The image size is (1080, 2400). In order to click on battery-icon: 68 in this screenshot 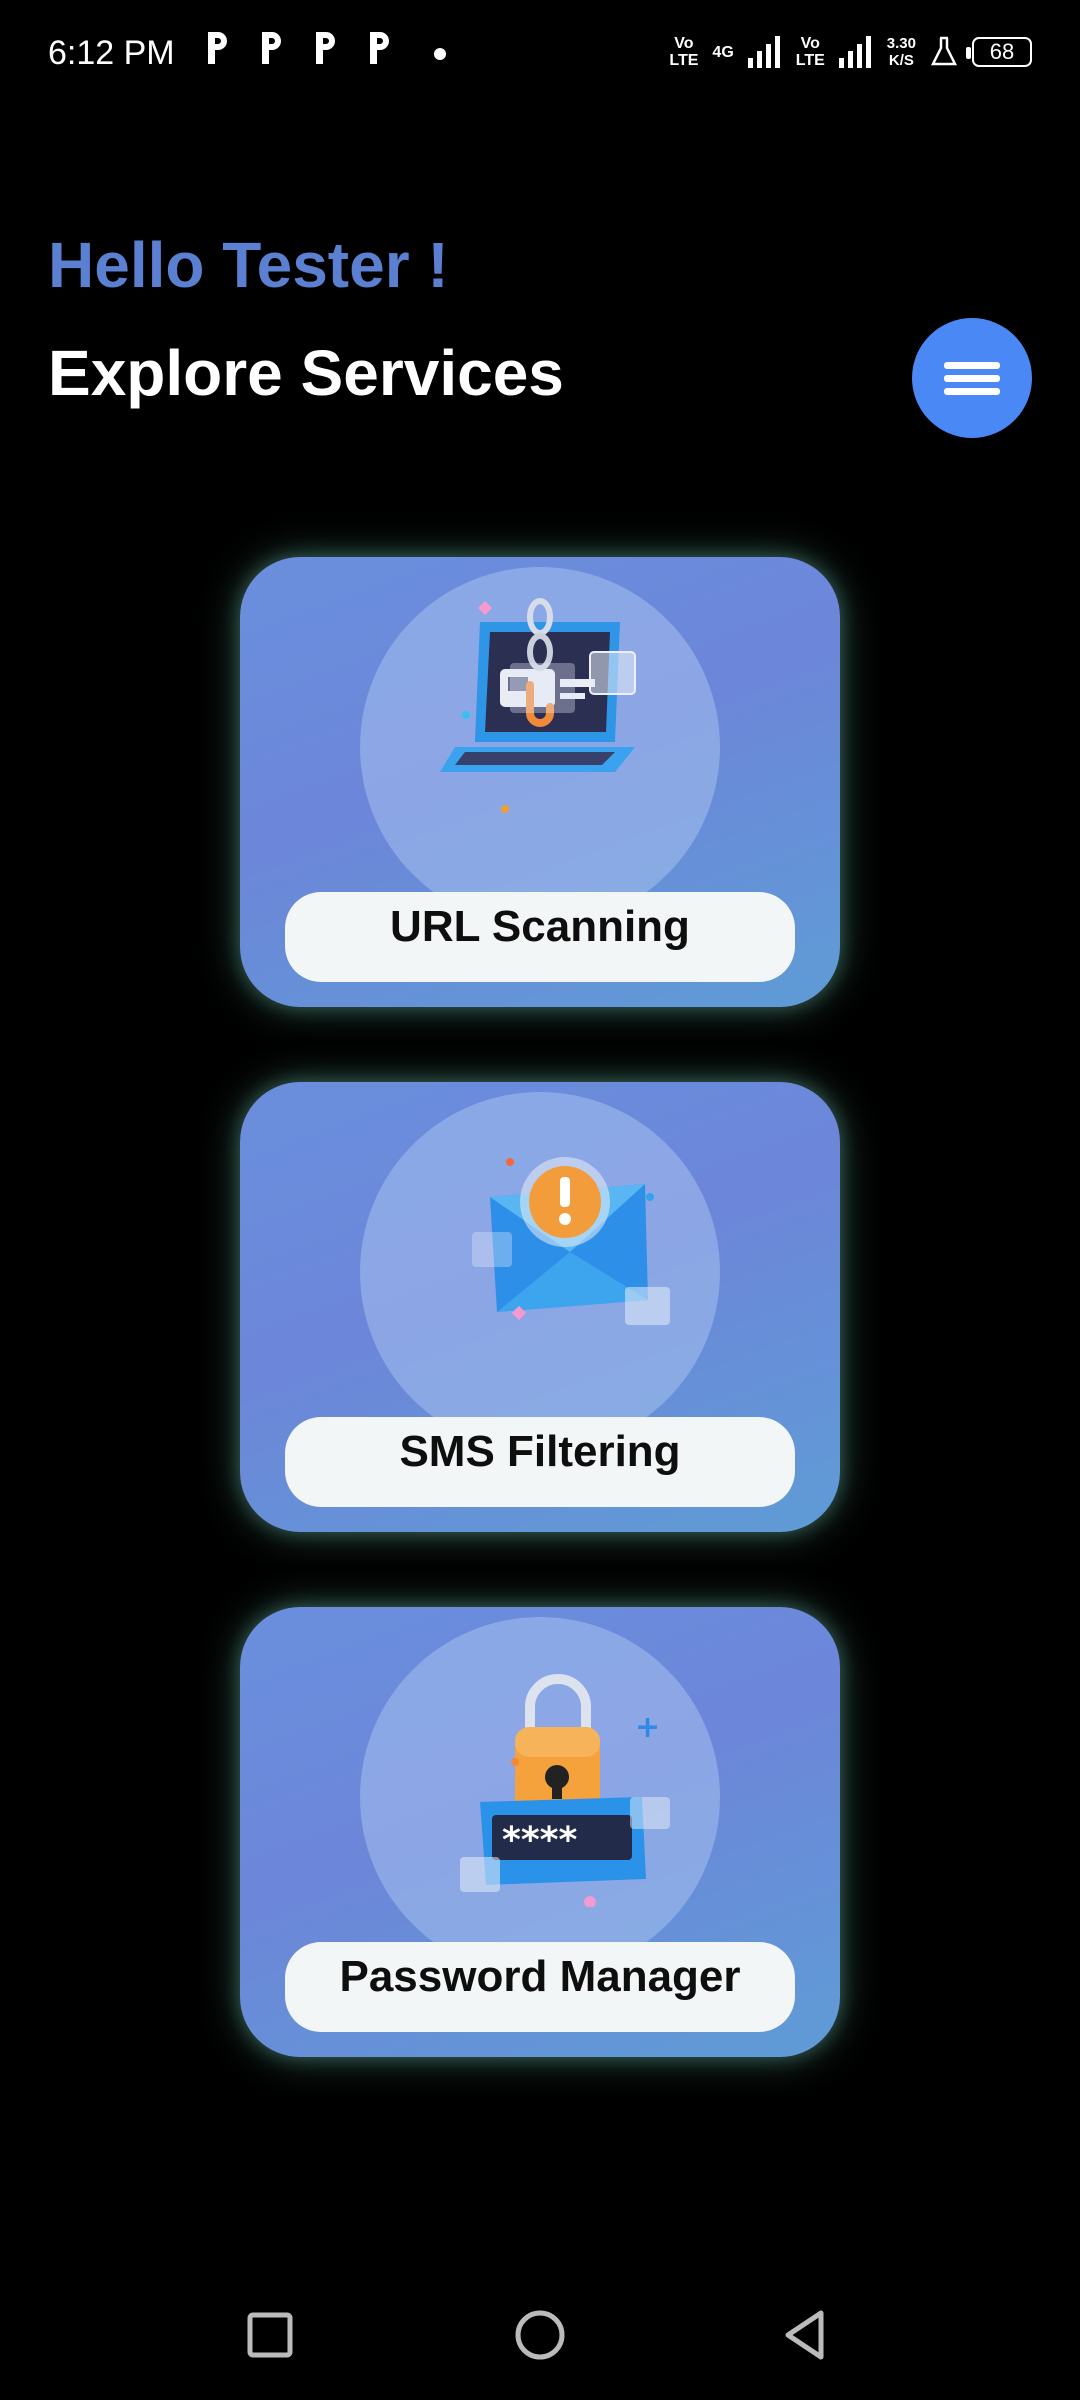, I will do `click(999, 52)`.